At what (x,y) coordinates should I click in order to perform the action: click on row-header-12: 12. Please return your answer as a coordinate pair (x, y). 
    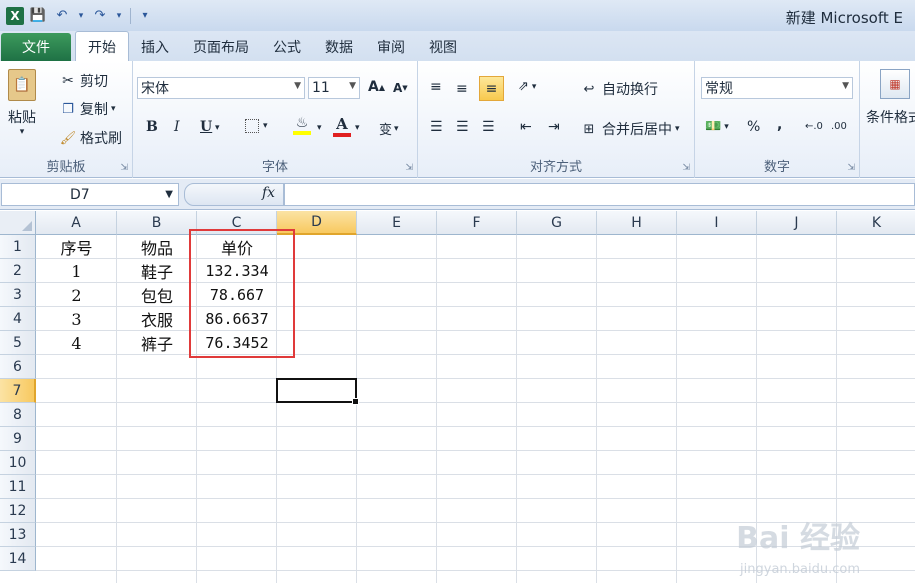
    Looking at the image, I should click on (18, 511).